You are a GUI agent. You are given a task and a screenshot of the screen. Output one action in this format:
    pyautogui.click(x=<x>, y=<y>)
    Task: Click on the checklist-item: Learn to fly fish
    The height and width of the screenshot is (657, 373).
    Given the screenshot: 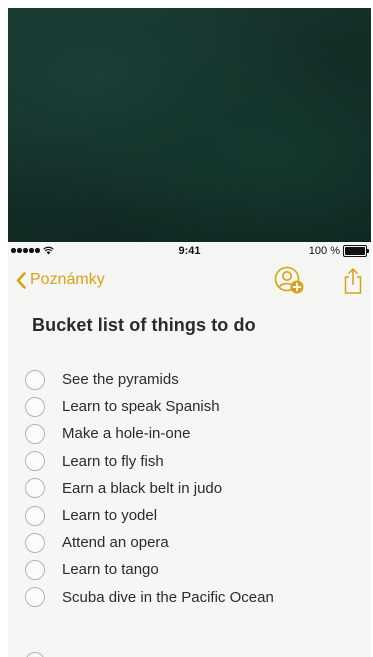 What is the action you would take?
    pyautogui.click(x=149, y=461)
    